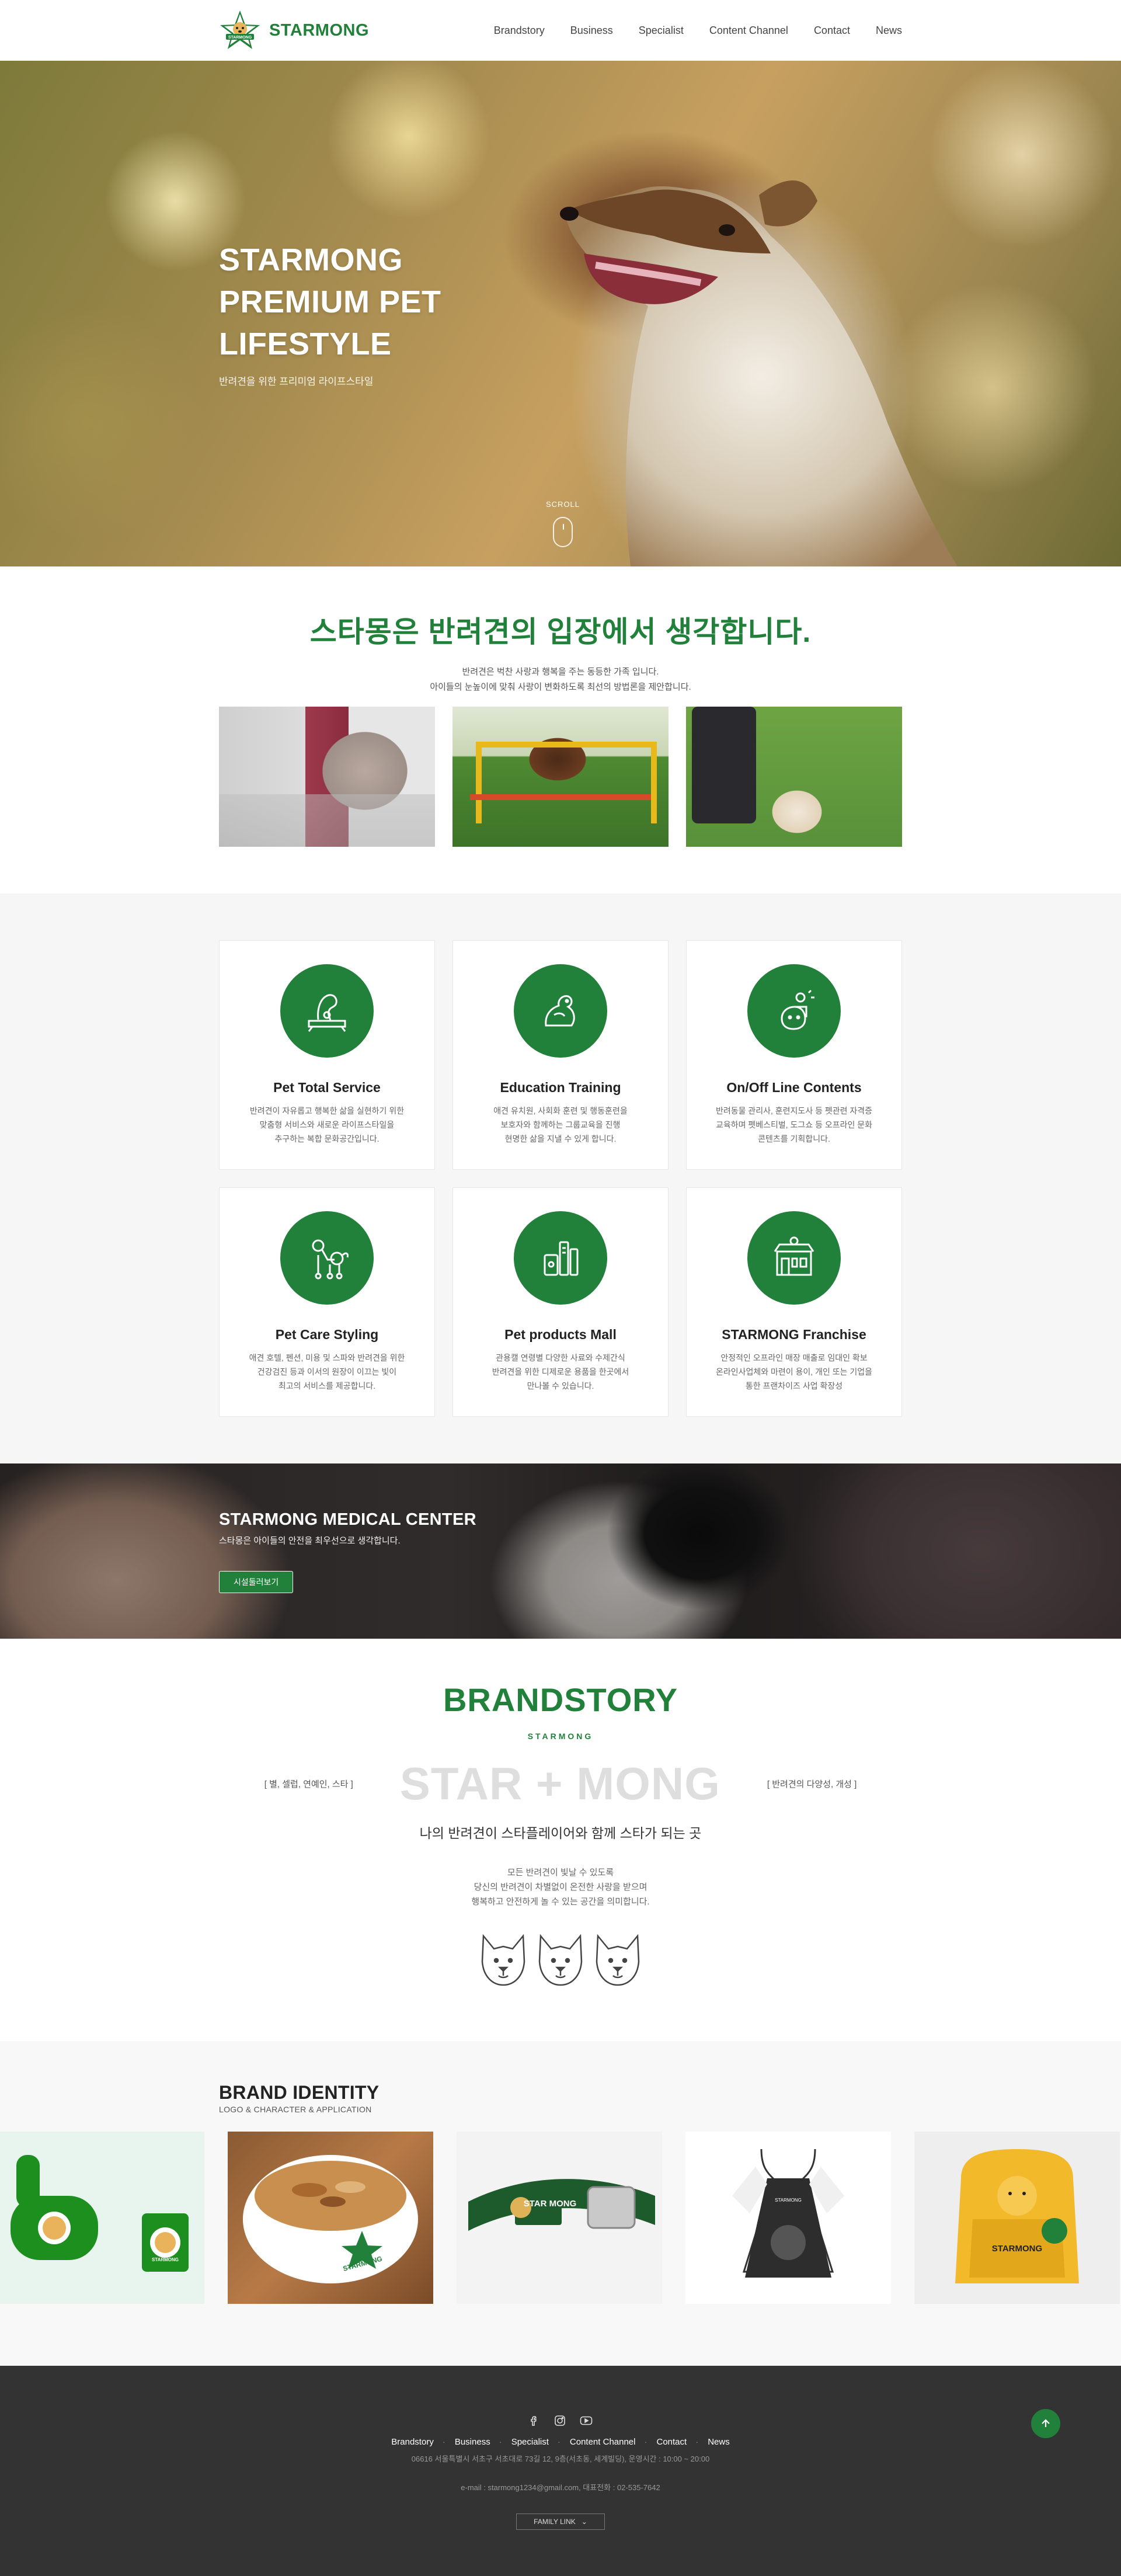  I want to click on backpack-slide: STARMONG, so click(1017, 2218).